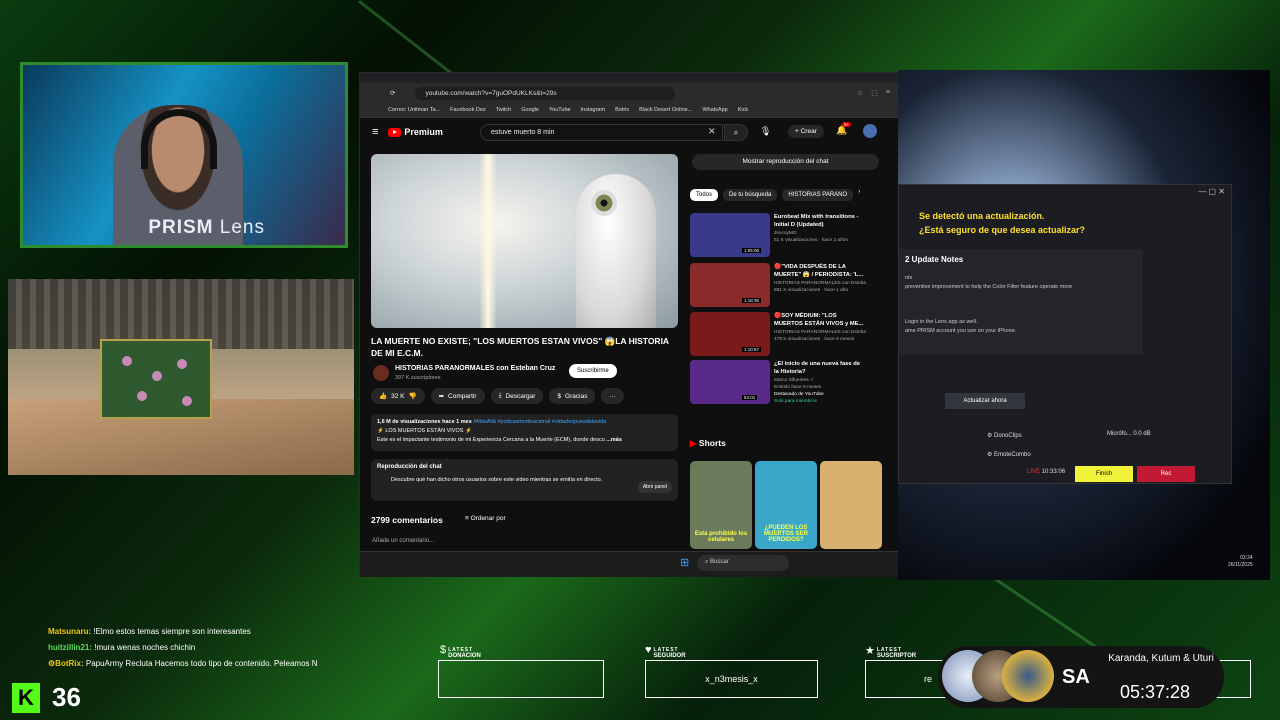  What do you see at coordinates (648, 650) in the screenshot?
I see `heart-icon: ♥` at bounding box center [648, 650].